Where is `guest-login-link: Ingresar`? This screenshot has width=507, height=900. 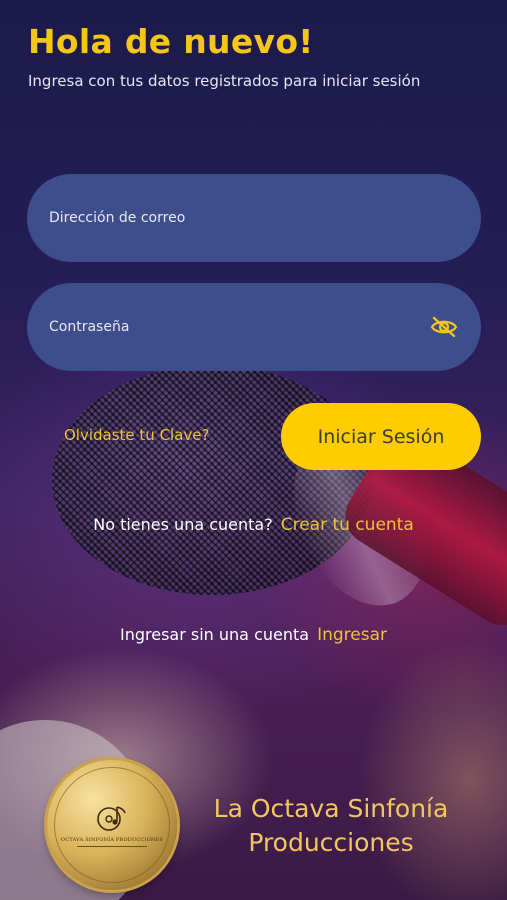 guest-login-link: Ingresar is located at coordinates (352, 635).